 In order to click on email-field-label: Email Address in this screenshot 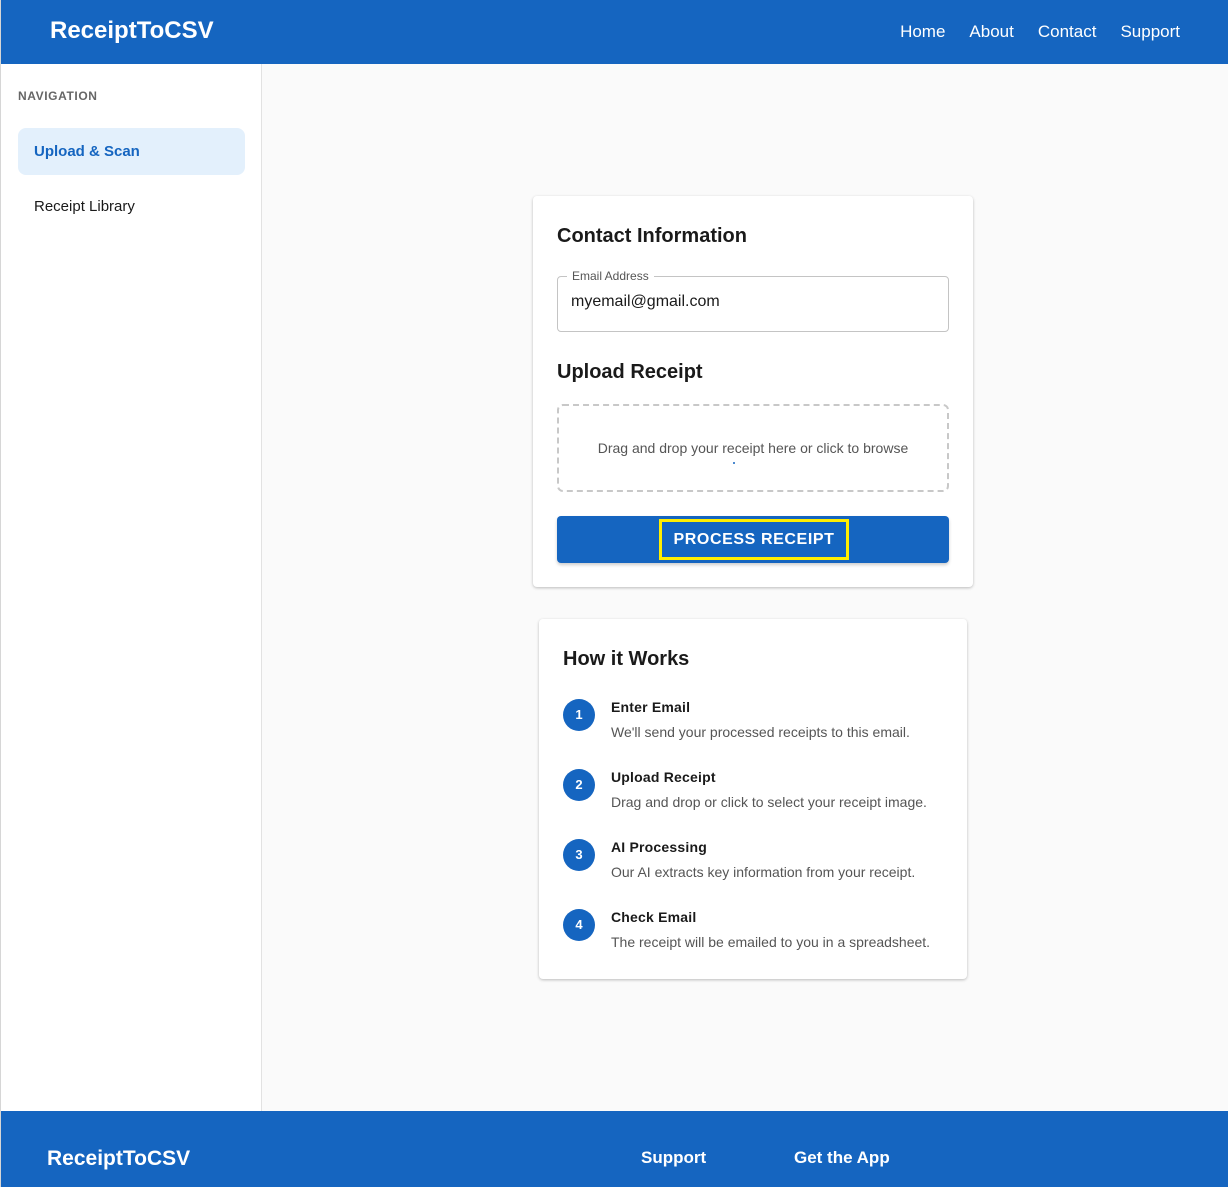, I will do `click(610, 276)`.